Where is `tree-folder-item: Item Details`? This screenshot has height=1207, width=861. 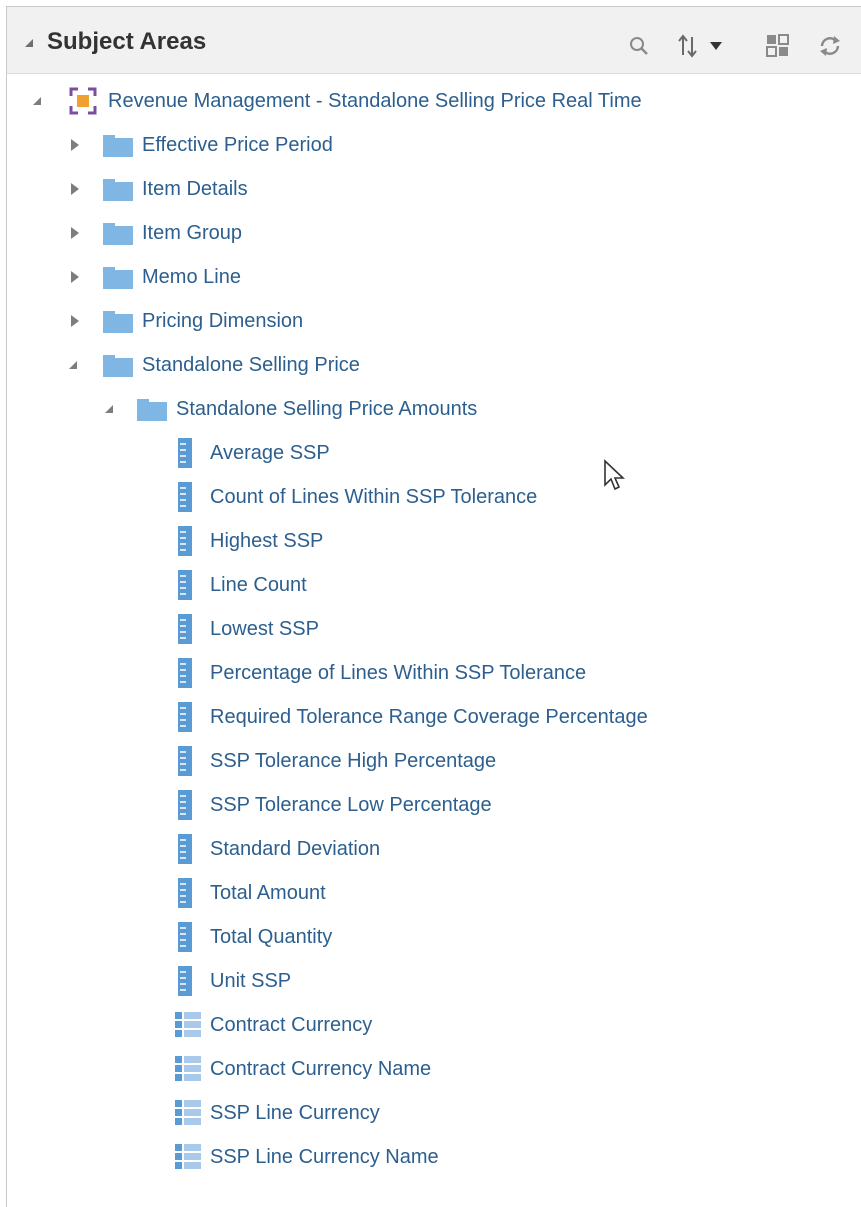
tree-folder-item: Item Details is located at coordinates (434, 189).